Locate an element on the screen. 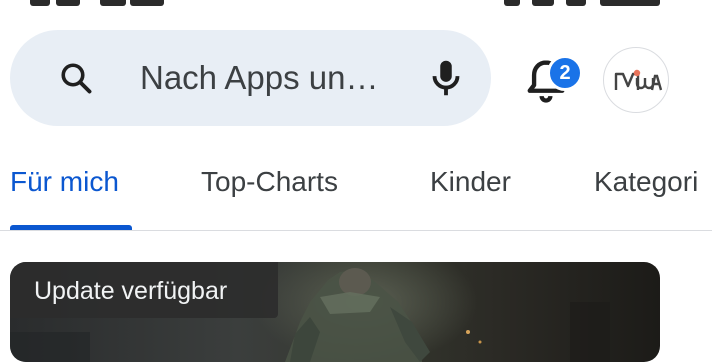 The image size is (712, 362). search-icon is located at coordinates (76, 78).